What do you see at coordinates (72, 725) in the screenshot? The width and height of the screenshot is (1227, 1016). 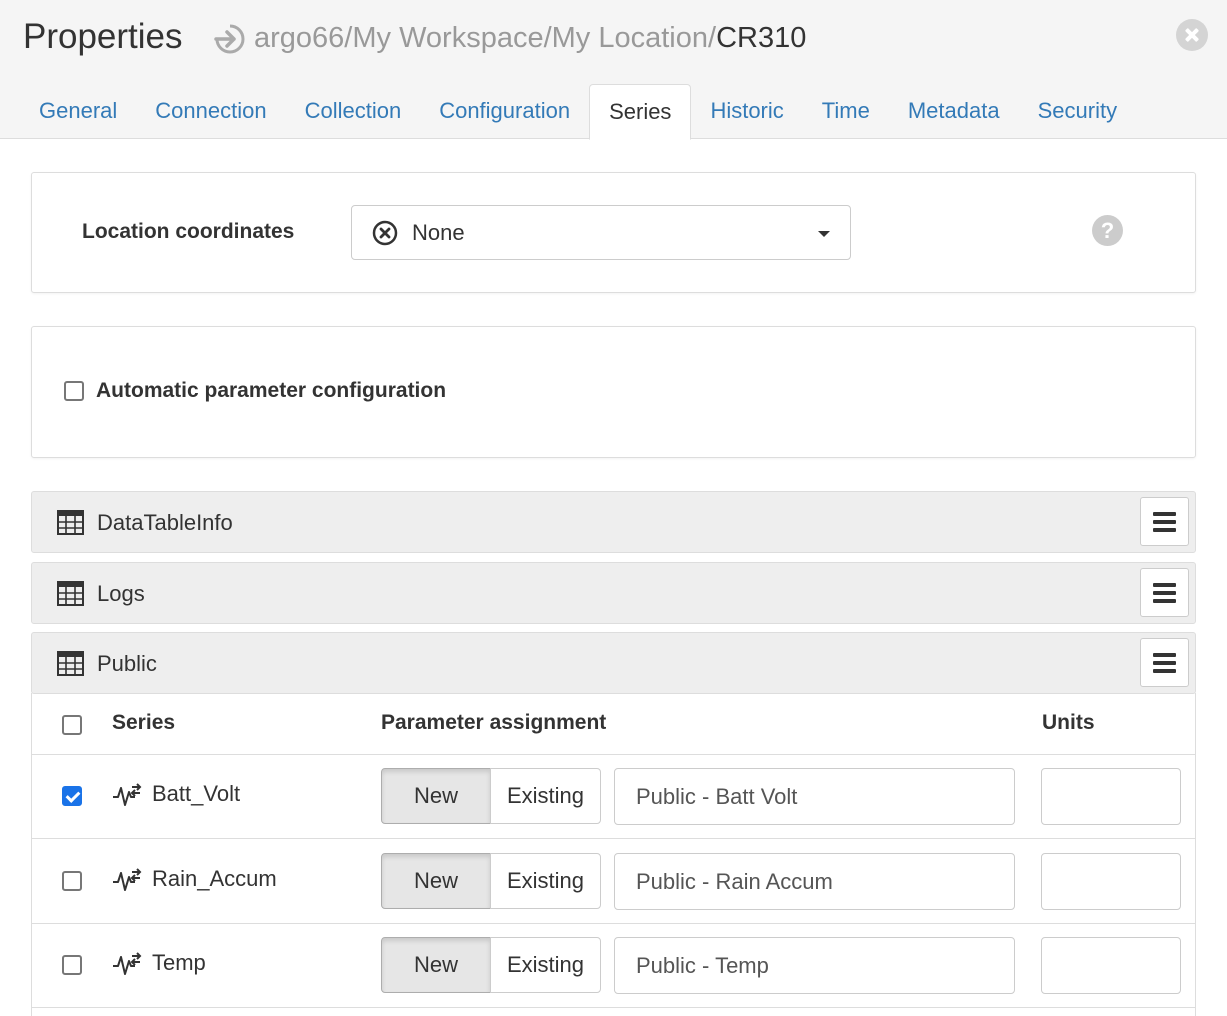 I see `select-all-checkbox` at bounding box center [72, 725].